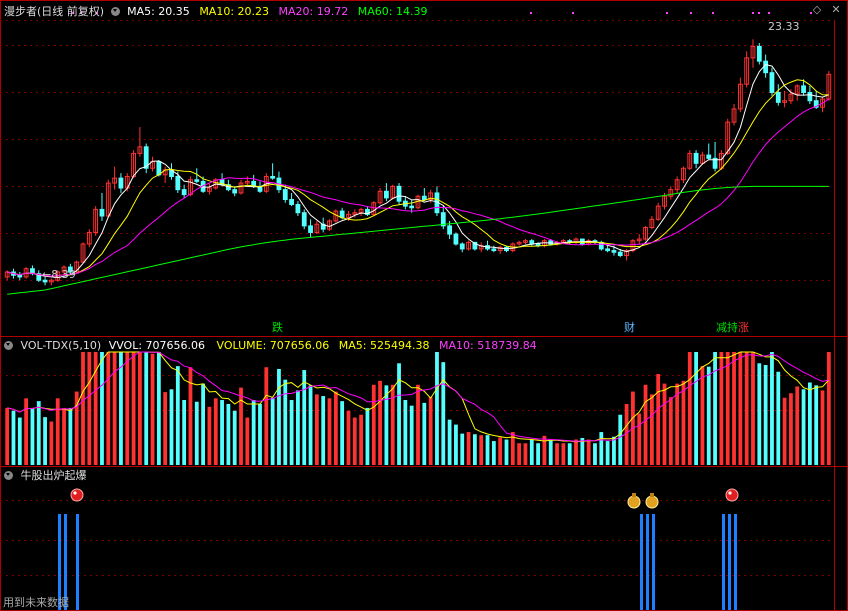  I want to click on maximize-icon: ◇, so click(817, 10).